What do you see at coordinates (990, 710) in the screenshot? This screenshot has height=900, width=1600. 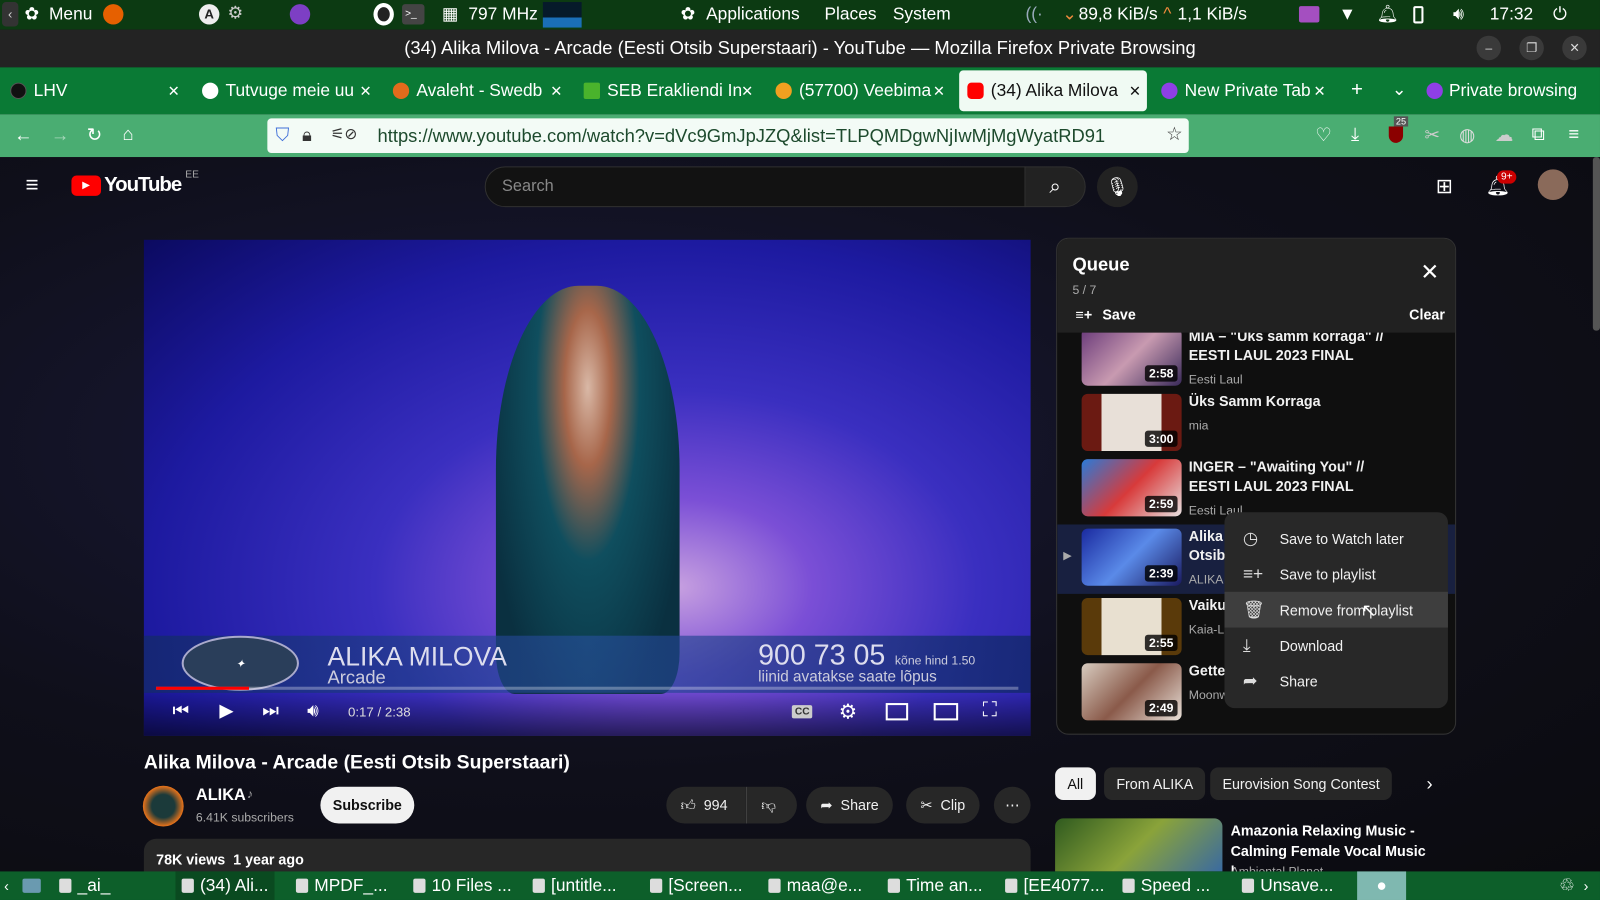 I see `fullscreen-button: ⛶` at bounding box center [990, 710].